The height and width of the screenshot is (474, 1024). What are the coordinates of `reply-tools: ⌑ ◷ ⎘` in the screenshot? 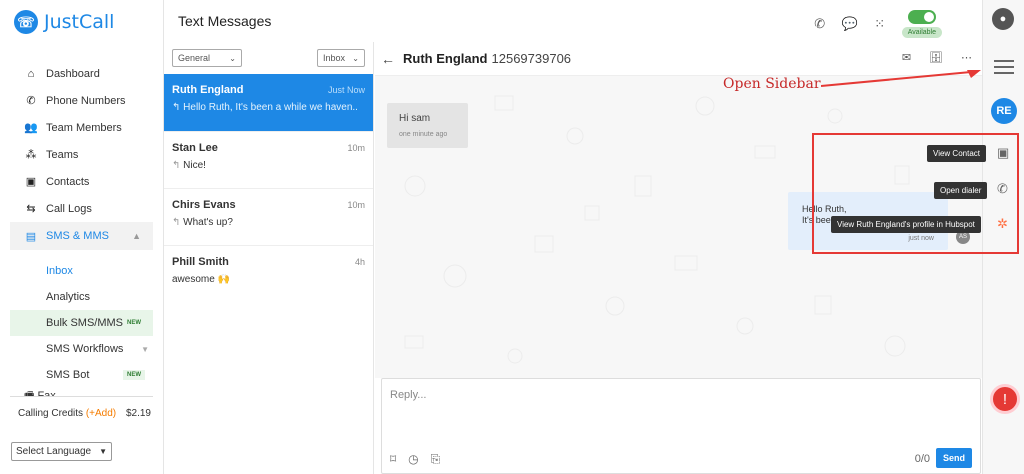 It's located at (415, 459).